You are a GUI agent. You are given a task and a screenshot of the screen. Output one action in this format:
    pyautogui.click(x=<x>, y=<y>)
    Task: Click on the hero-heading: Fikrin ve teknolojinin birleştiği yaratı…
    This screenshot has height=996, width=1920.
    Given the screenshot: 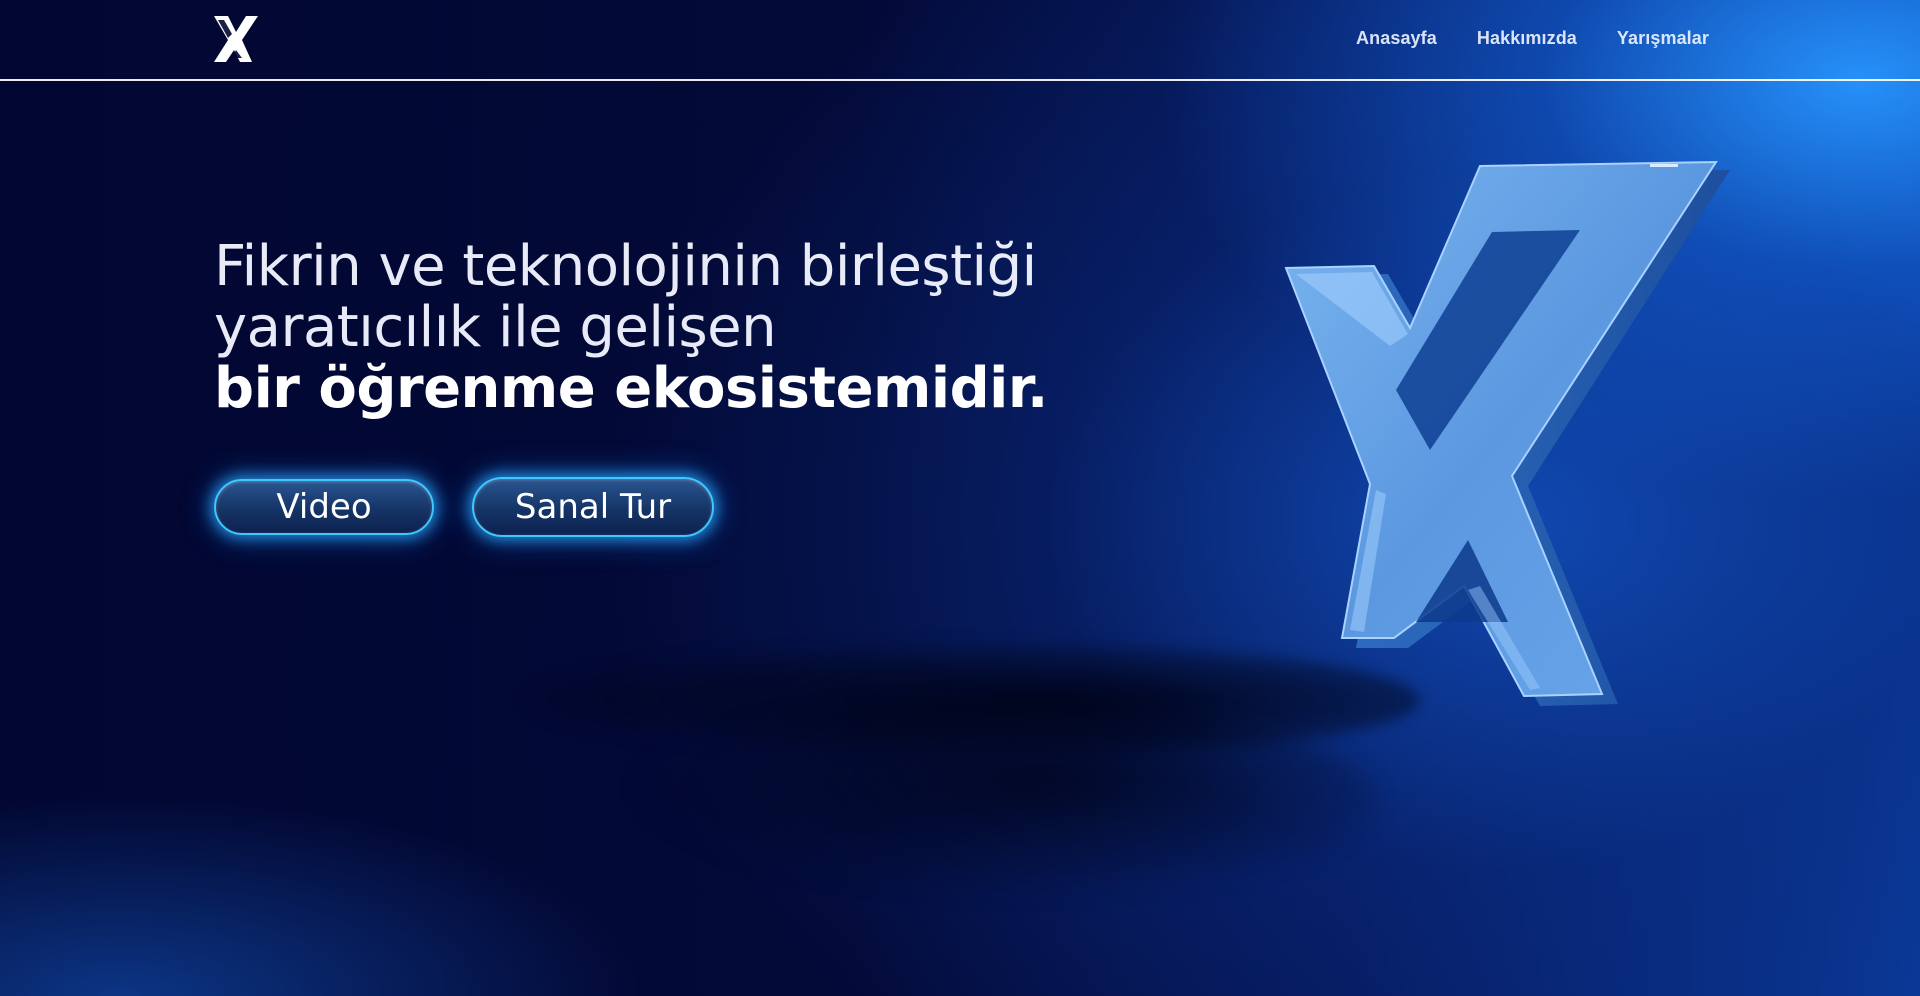 What is the action you would take?
    pyautogui.click(x=631, y=327)
    